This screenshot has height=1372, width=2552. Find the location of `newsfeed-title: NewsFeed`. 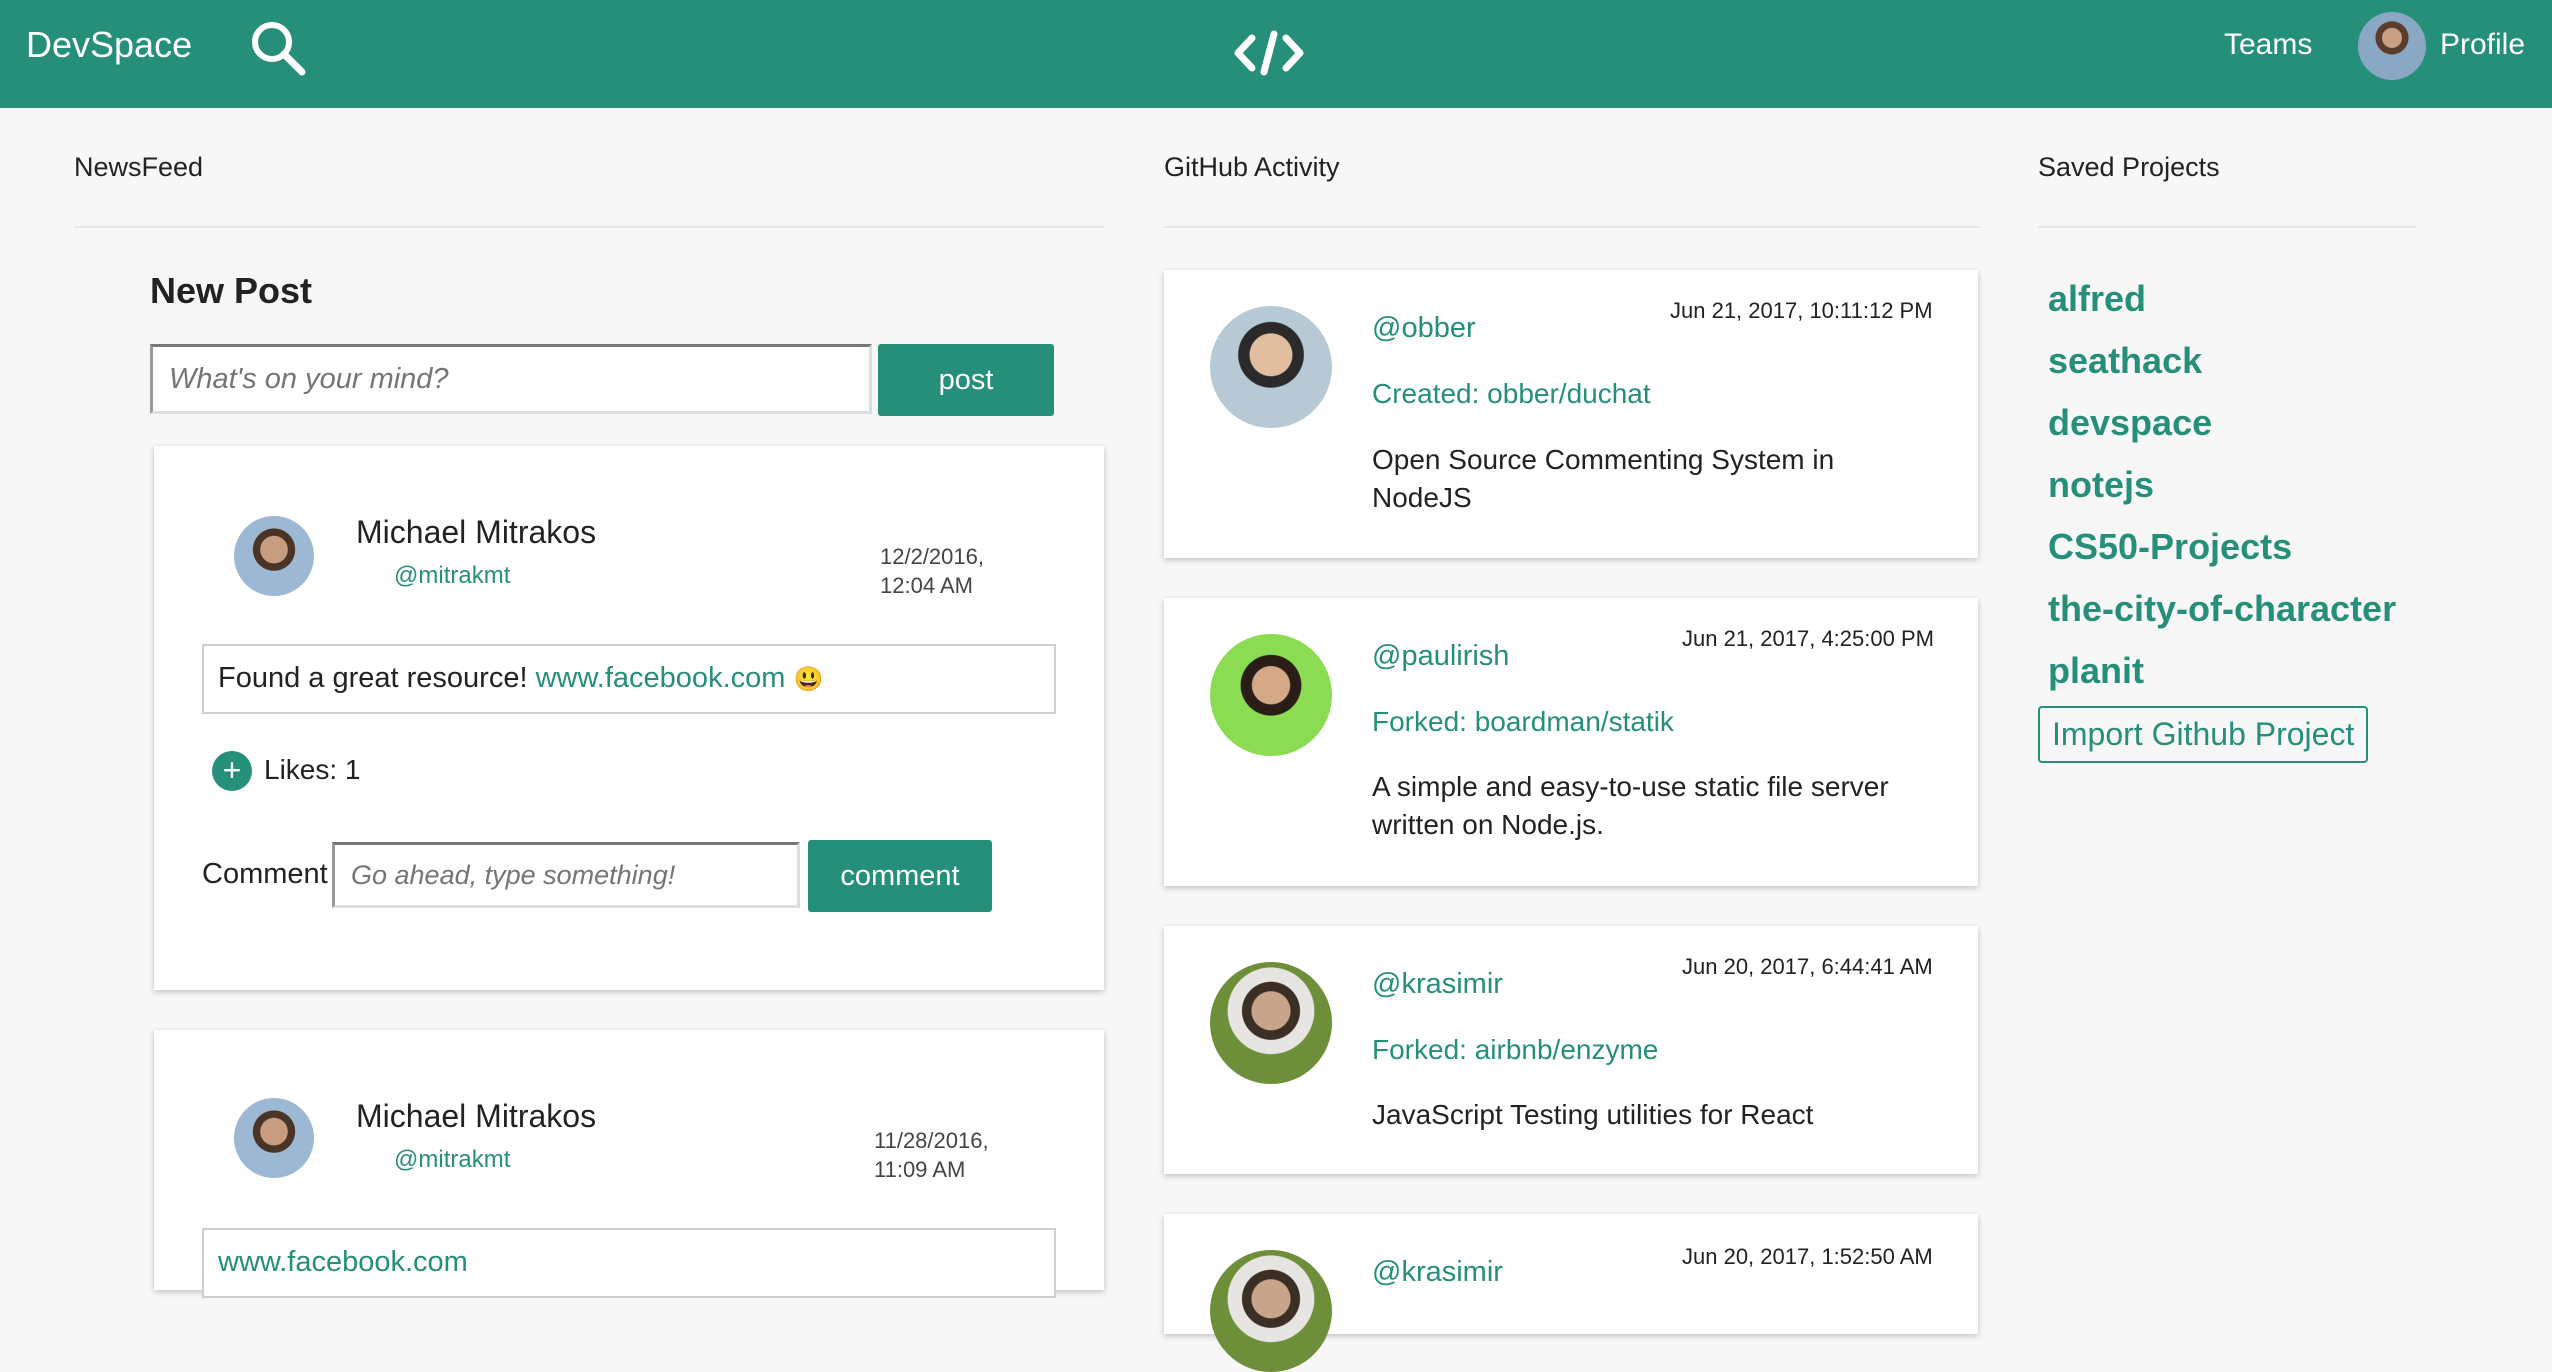

newsfeed-title: NewsFeed is located at coordinates (139, 167).